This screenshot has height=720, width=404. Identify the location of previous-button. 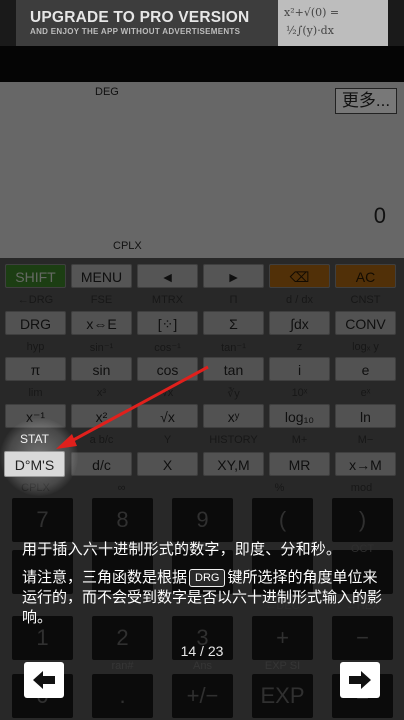
(44, 680).